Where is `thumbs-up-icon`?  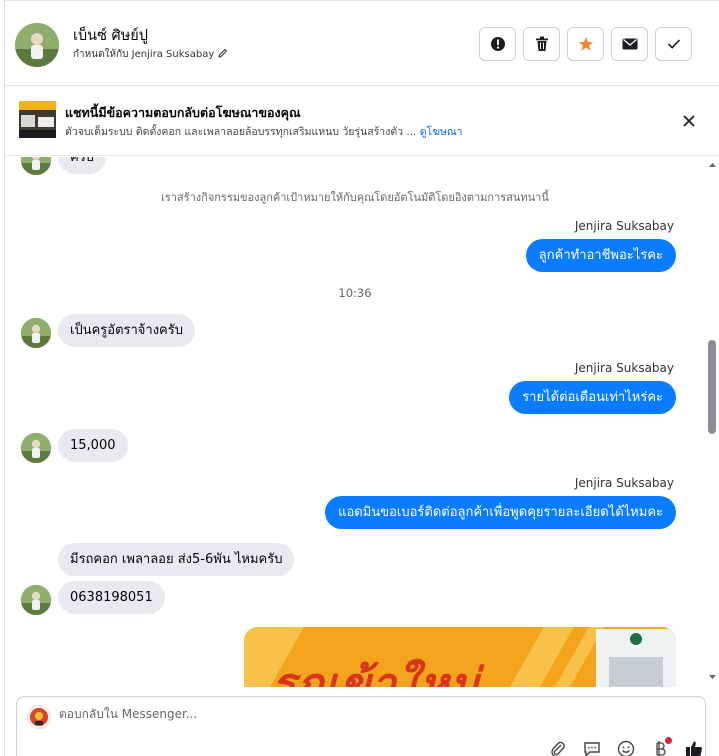
thumbs-up-icon is located at coordinates (694, 748).